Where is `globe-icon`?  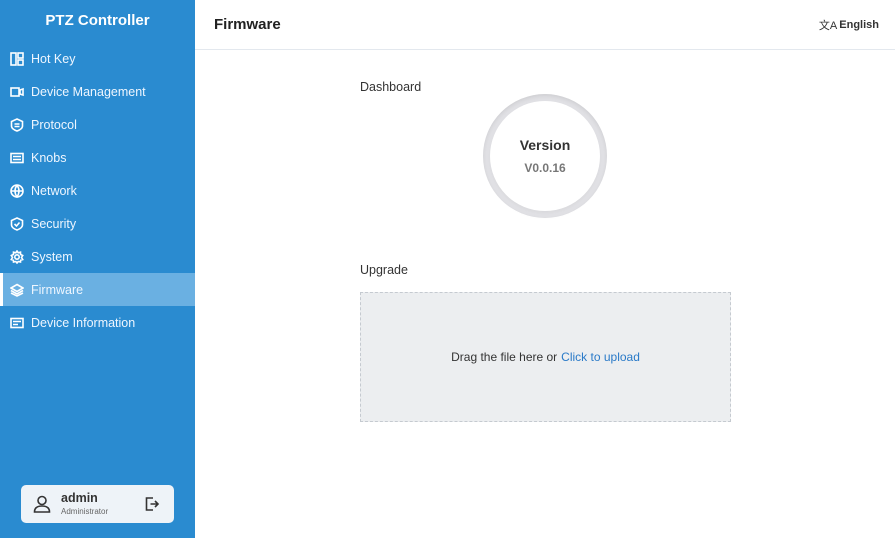
globe-icon is located at coordinates (17, 190).